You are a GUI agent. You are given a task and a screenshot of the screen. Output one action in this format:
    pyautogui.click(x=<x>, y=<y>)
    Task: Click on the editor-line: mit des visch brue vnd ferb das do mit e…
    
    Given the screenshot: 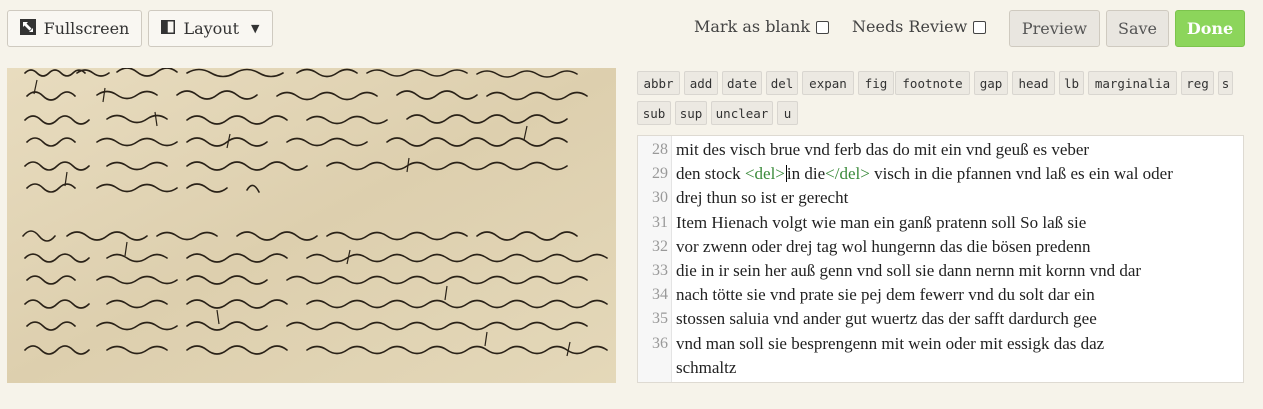 What is the action you would take?
    pyautogui.click(x=882, y=150)
    